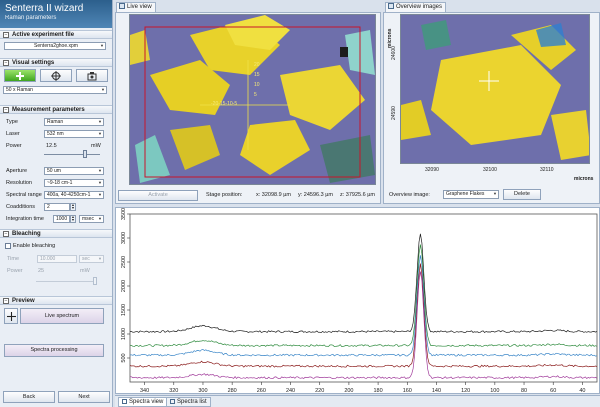  I want to click on power-label: Power, so click(14, 146).